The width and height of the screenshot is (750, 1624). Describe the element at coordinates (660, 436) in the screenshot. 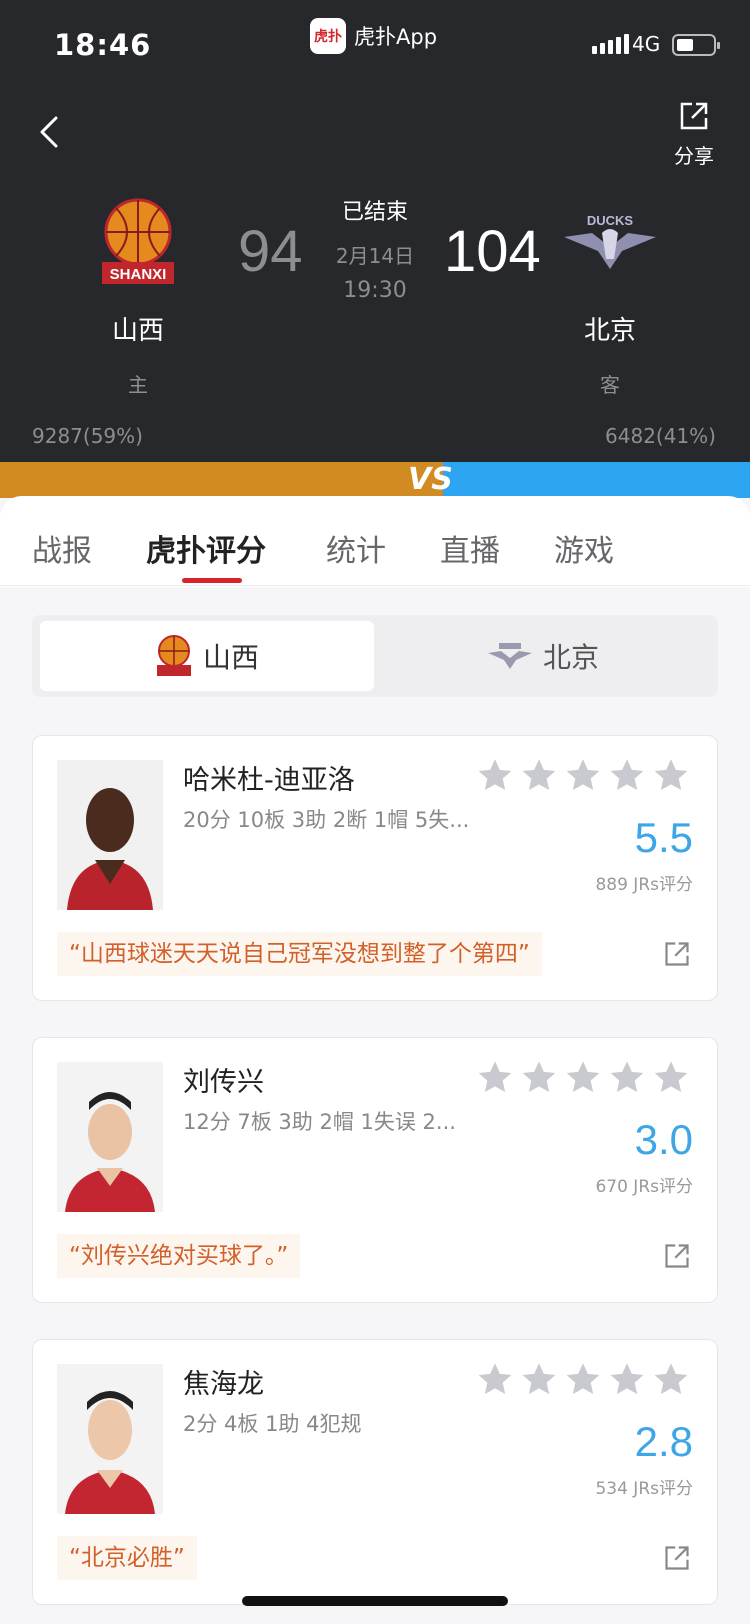

I see `away-support-count: 6482(41%)` at that location.